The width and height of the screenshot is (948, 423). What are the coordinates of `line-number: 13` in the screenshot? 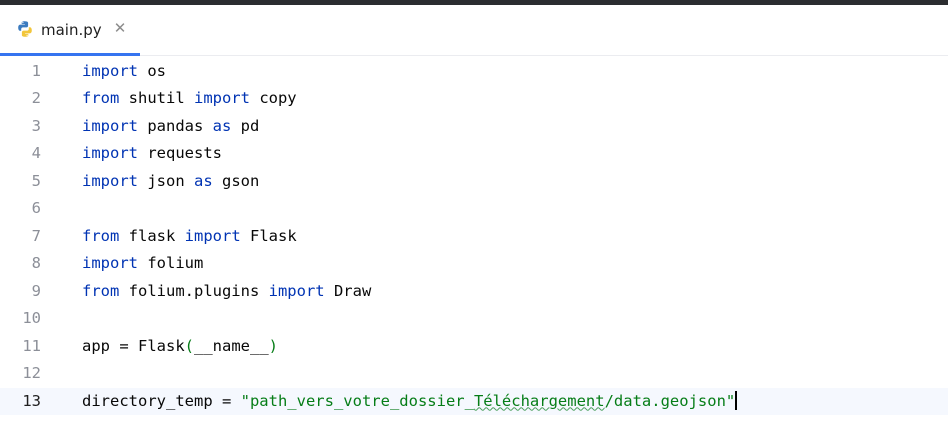 It's located at (31, 400).